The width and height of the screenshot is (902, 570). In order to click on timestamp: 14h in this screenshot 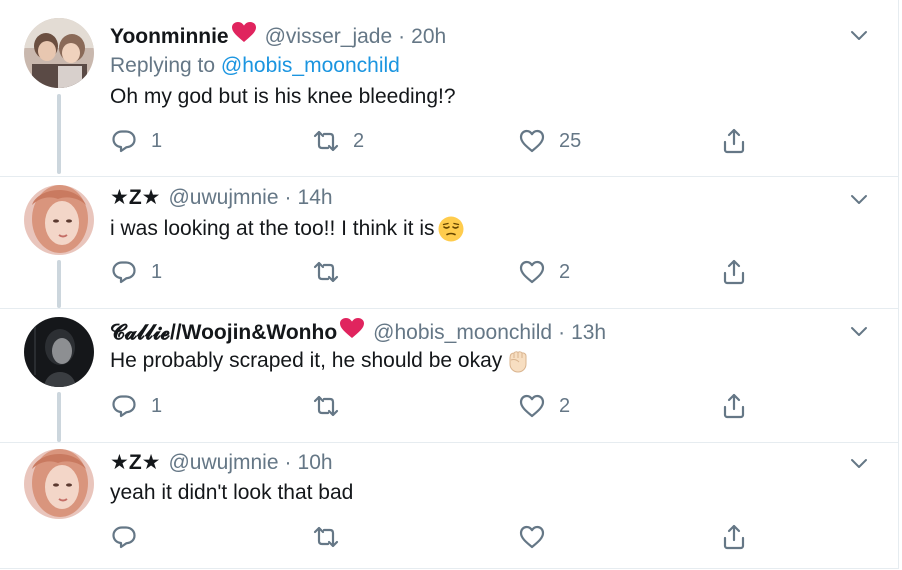, I will do `click(315, 198)`.